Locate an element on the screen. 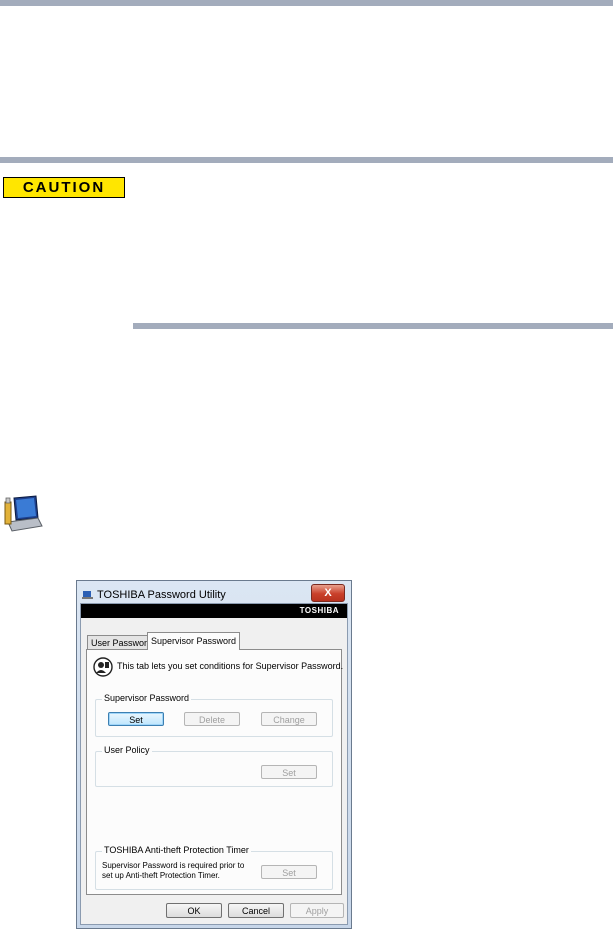 The width and height of the screenshot is (613, 929). brand-logo-text: TOSHIBA is located at coordinates (319, 610).